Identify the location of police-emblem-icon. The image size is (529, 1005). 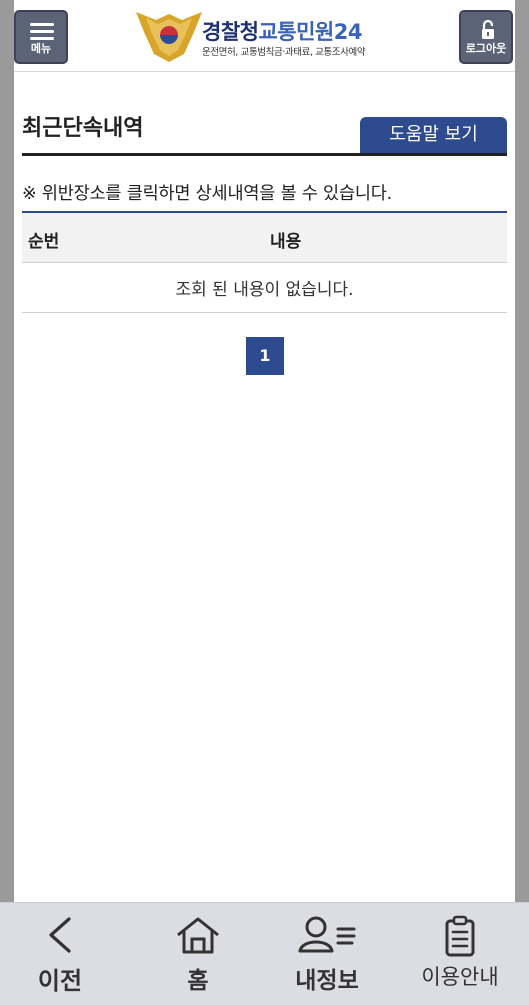
(169, 37).